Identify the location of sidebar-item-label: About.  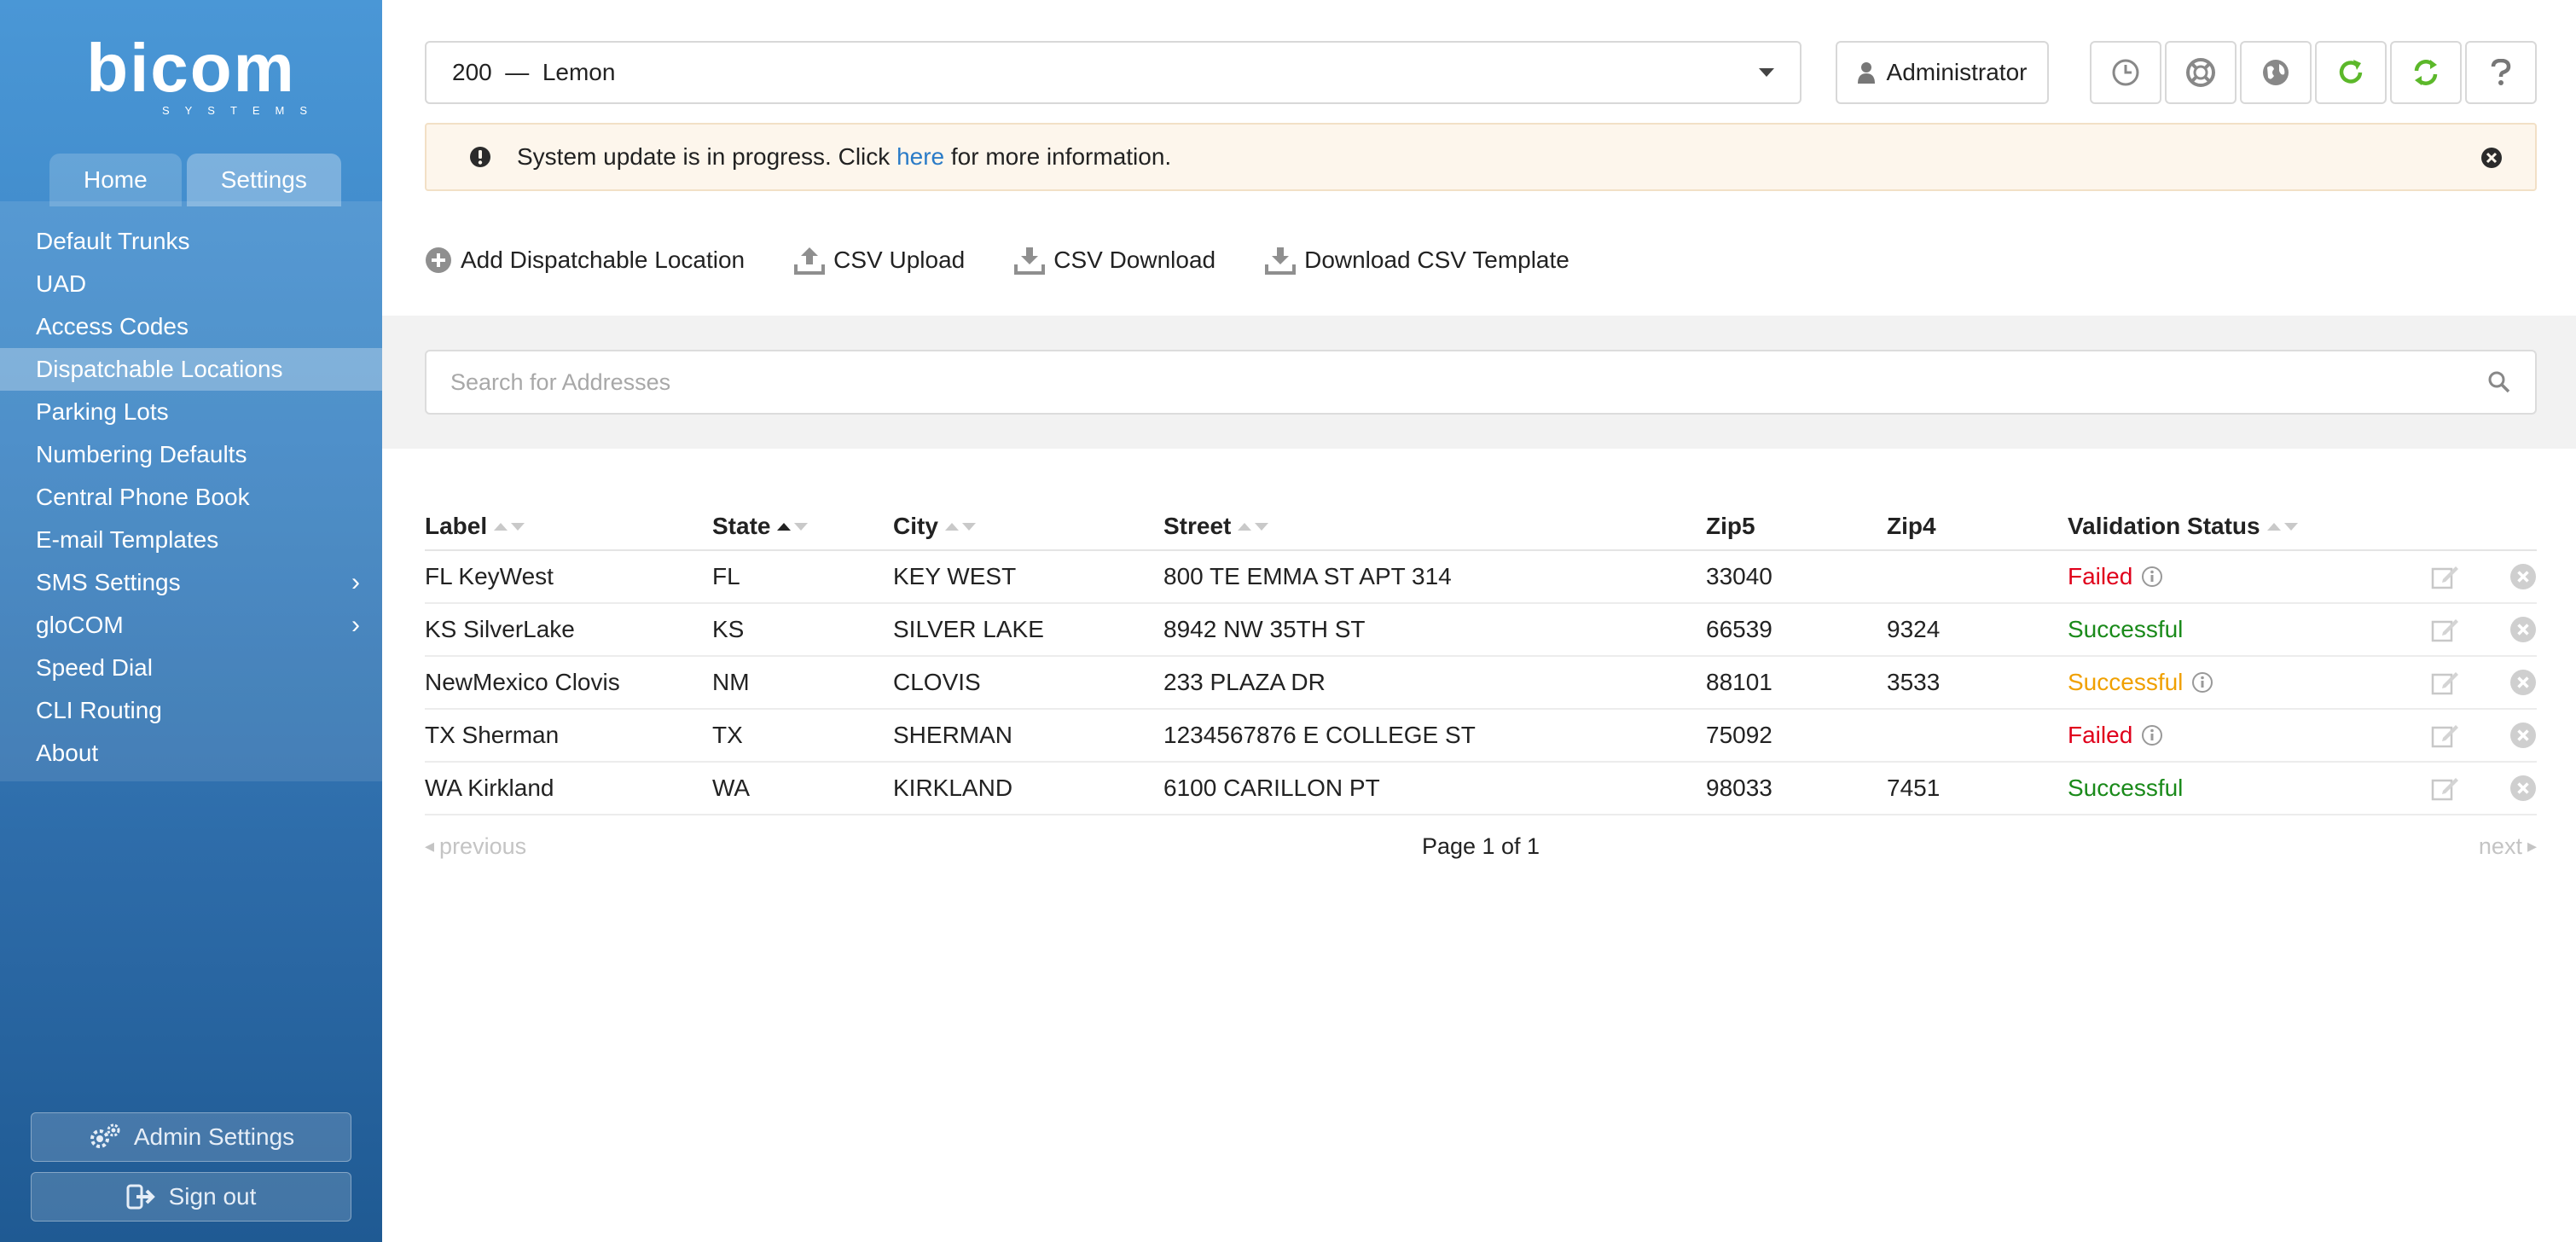
(67, 753).